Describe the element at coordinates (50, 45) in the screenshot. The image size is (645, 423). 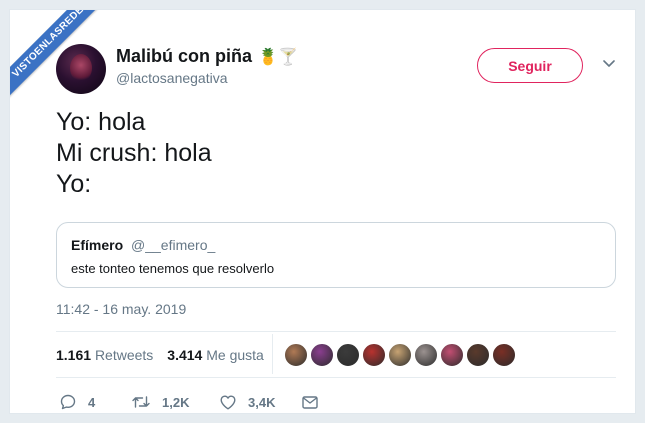
I see `watermark-text: VISTOENLASREDES` at that location.